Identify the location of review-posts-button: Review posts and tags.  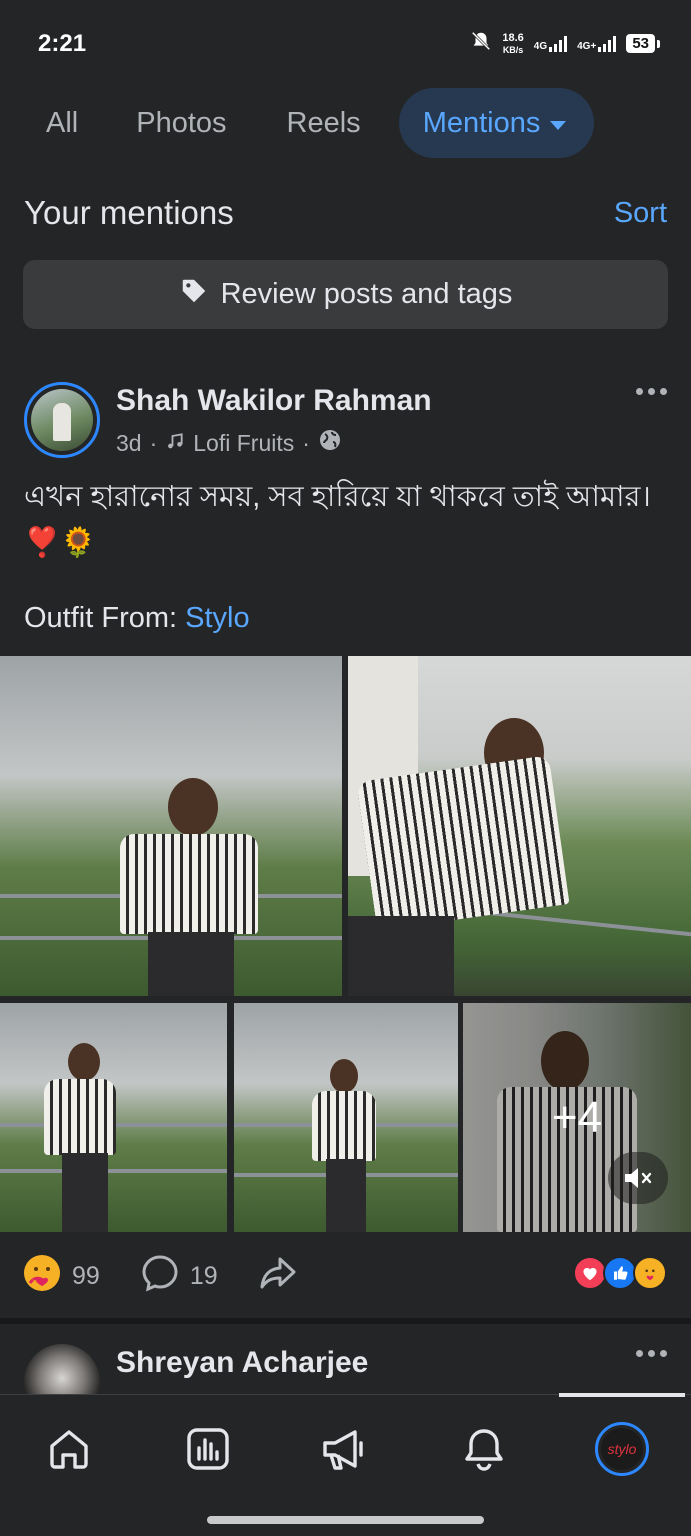
(345, 294).